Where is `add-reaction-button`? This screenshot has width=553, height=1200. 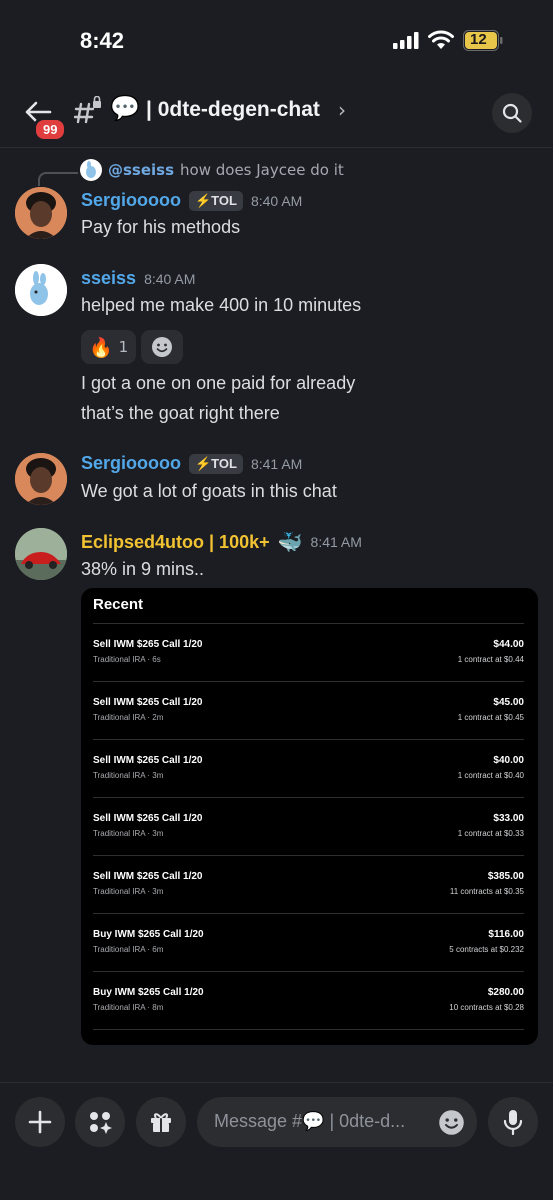
add-reaction-button is located at coordinates (162, 347).